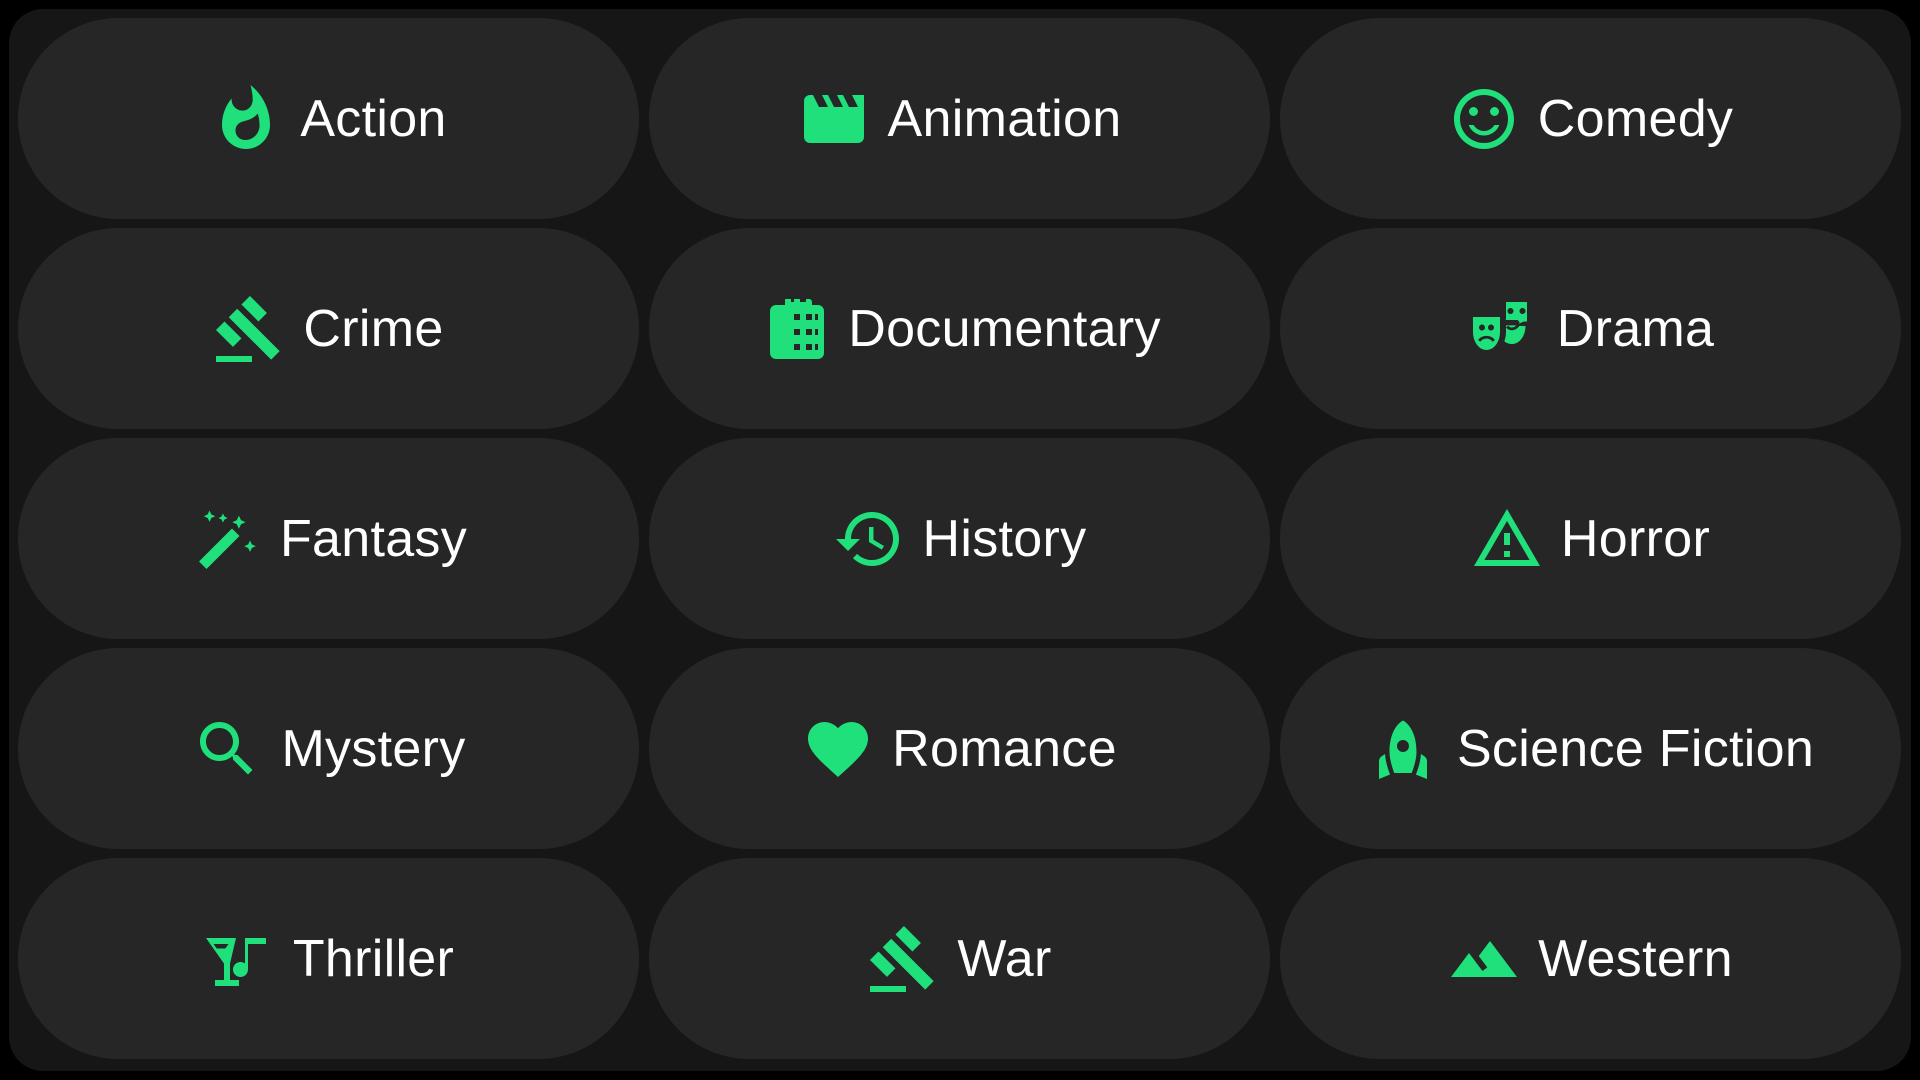  What do you see at coordinates (1635, 118) in the screenshot?
I see `genre-label: Comedy` at bounding box center [1635, 118].